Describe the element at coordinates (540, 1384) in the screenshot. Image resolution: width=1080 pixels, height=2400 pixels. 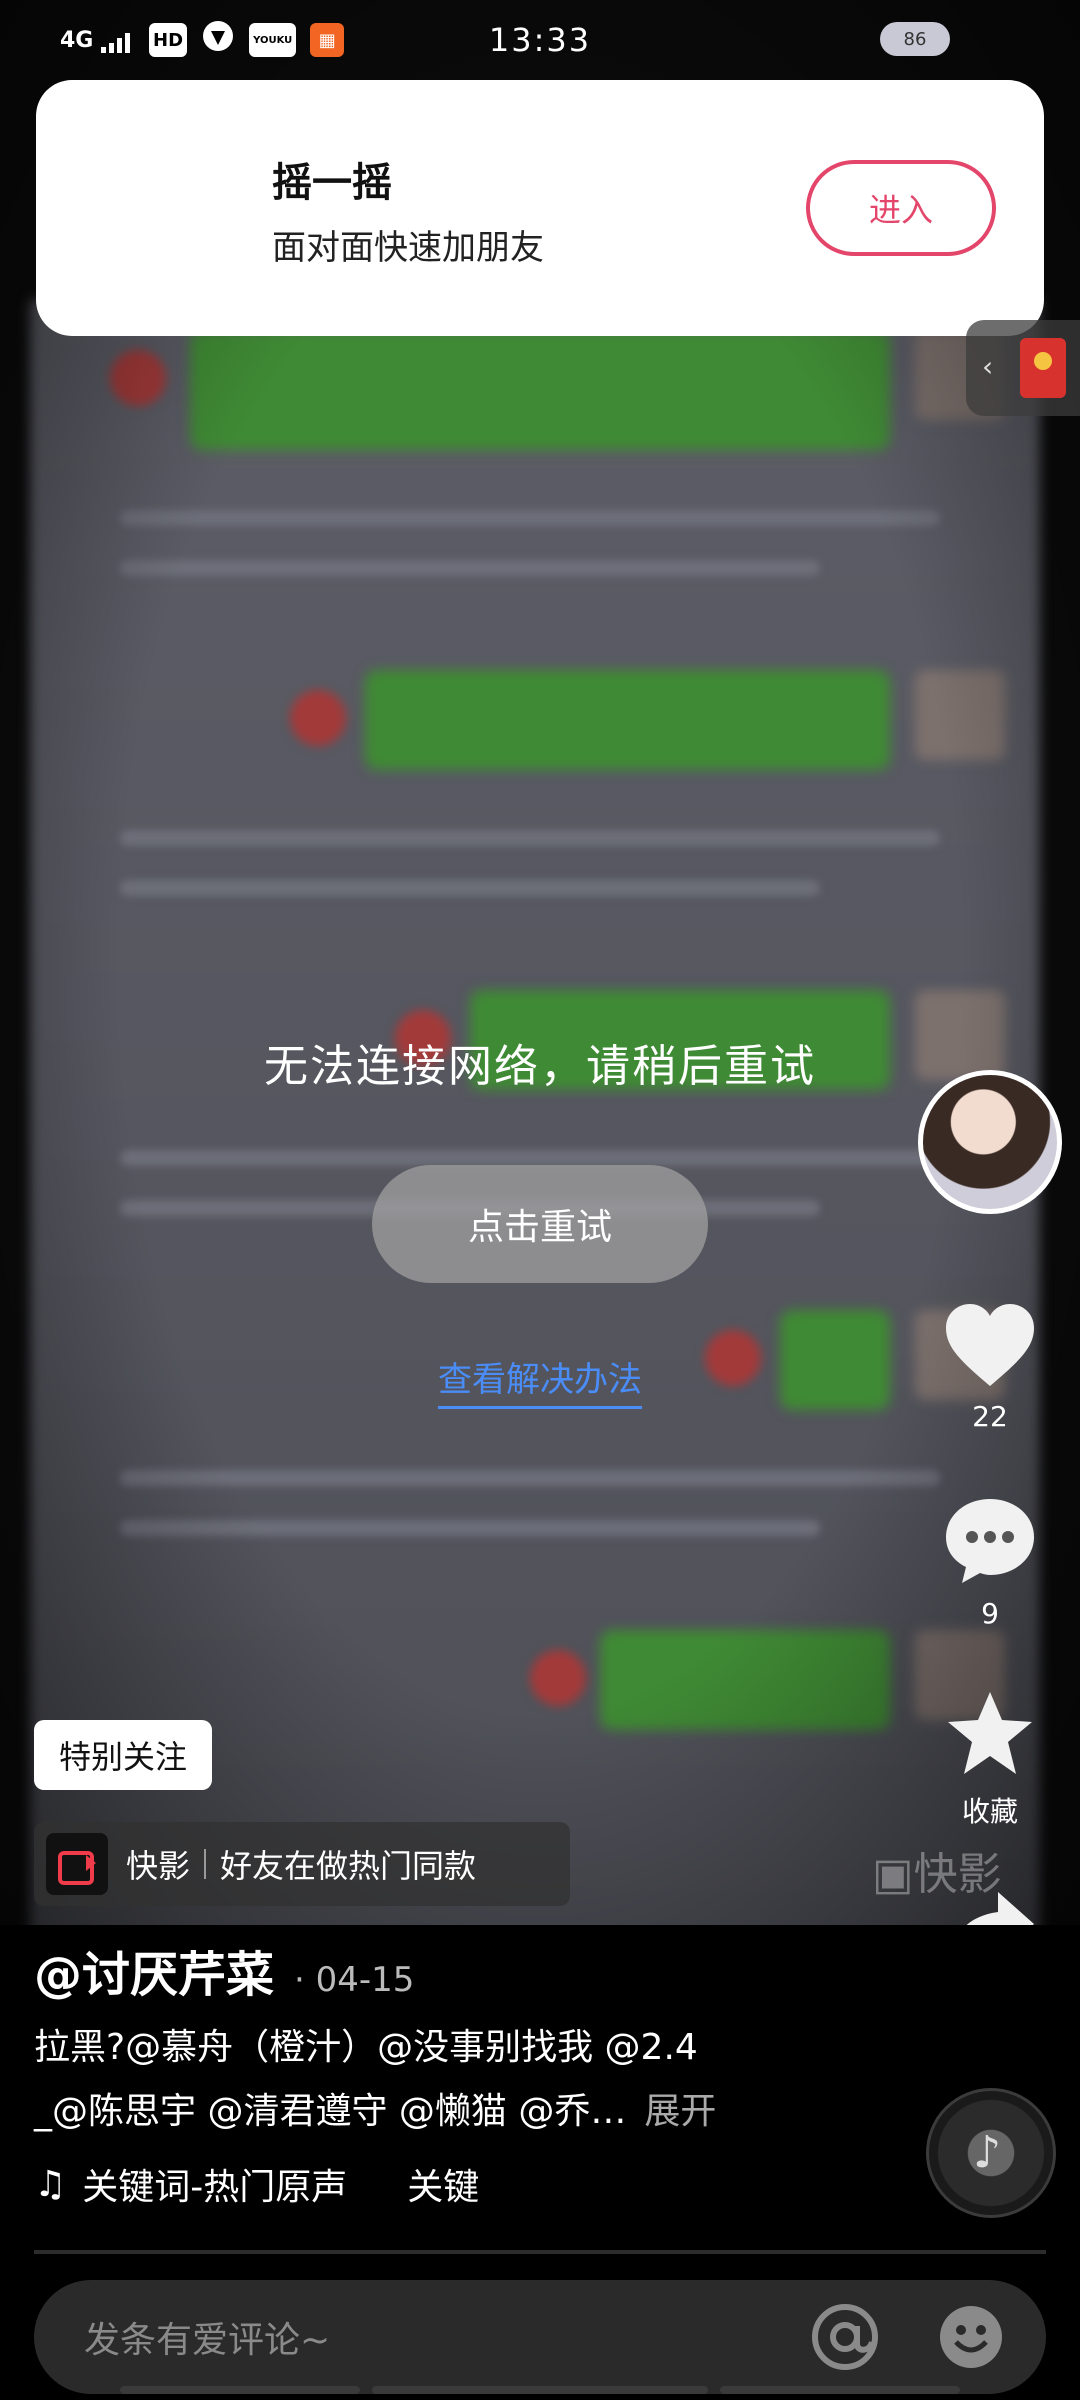
I see `view-solution-link: 查看解决办法` at that location.